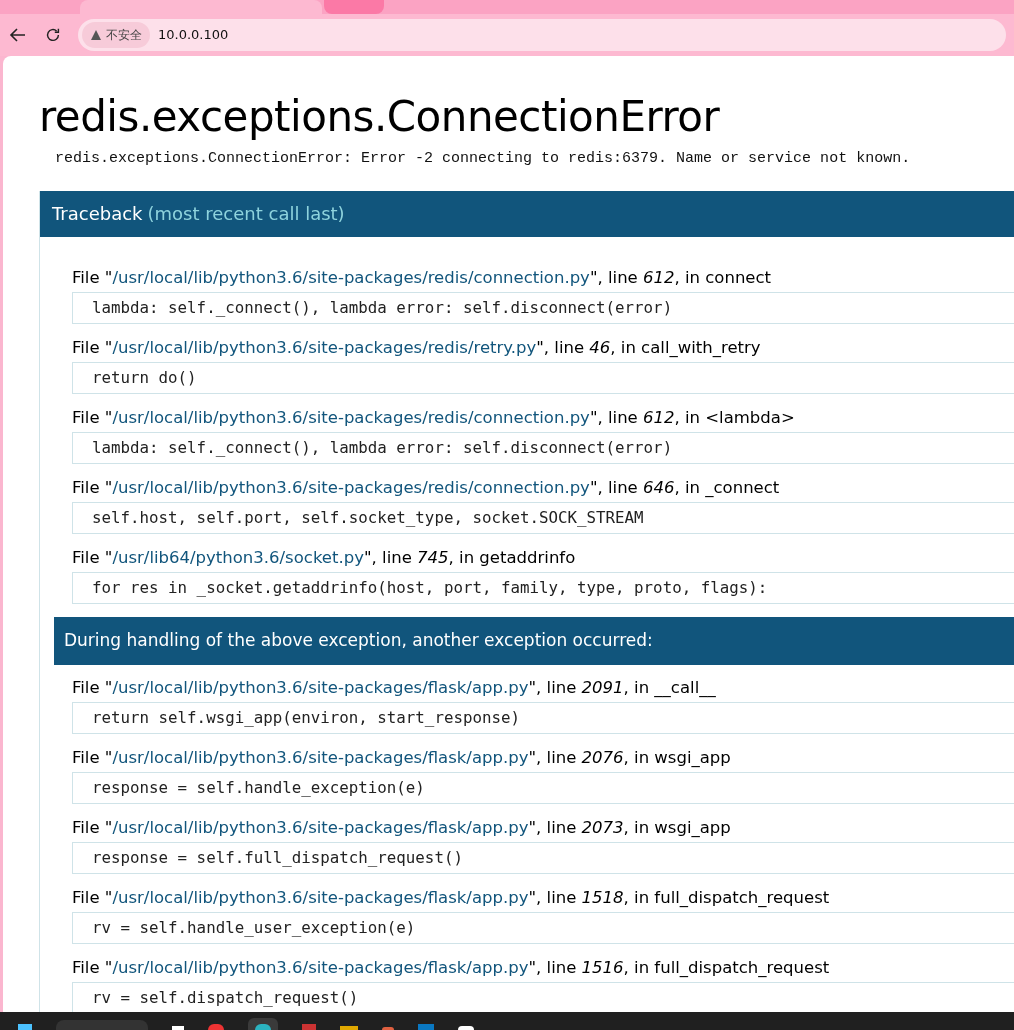 The width and height of the screenshot is (1014, 1030). I want to click on frame-location: File "/usr/lib64/python3.6/socket.py", line 745, in getaddrinfo, so click(324, 557).